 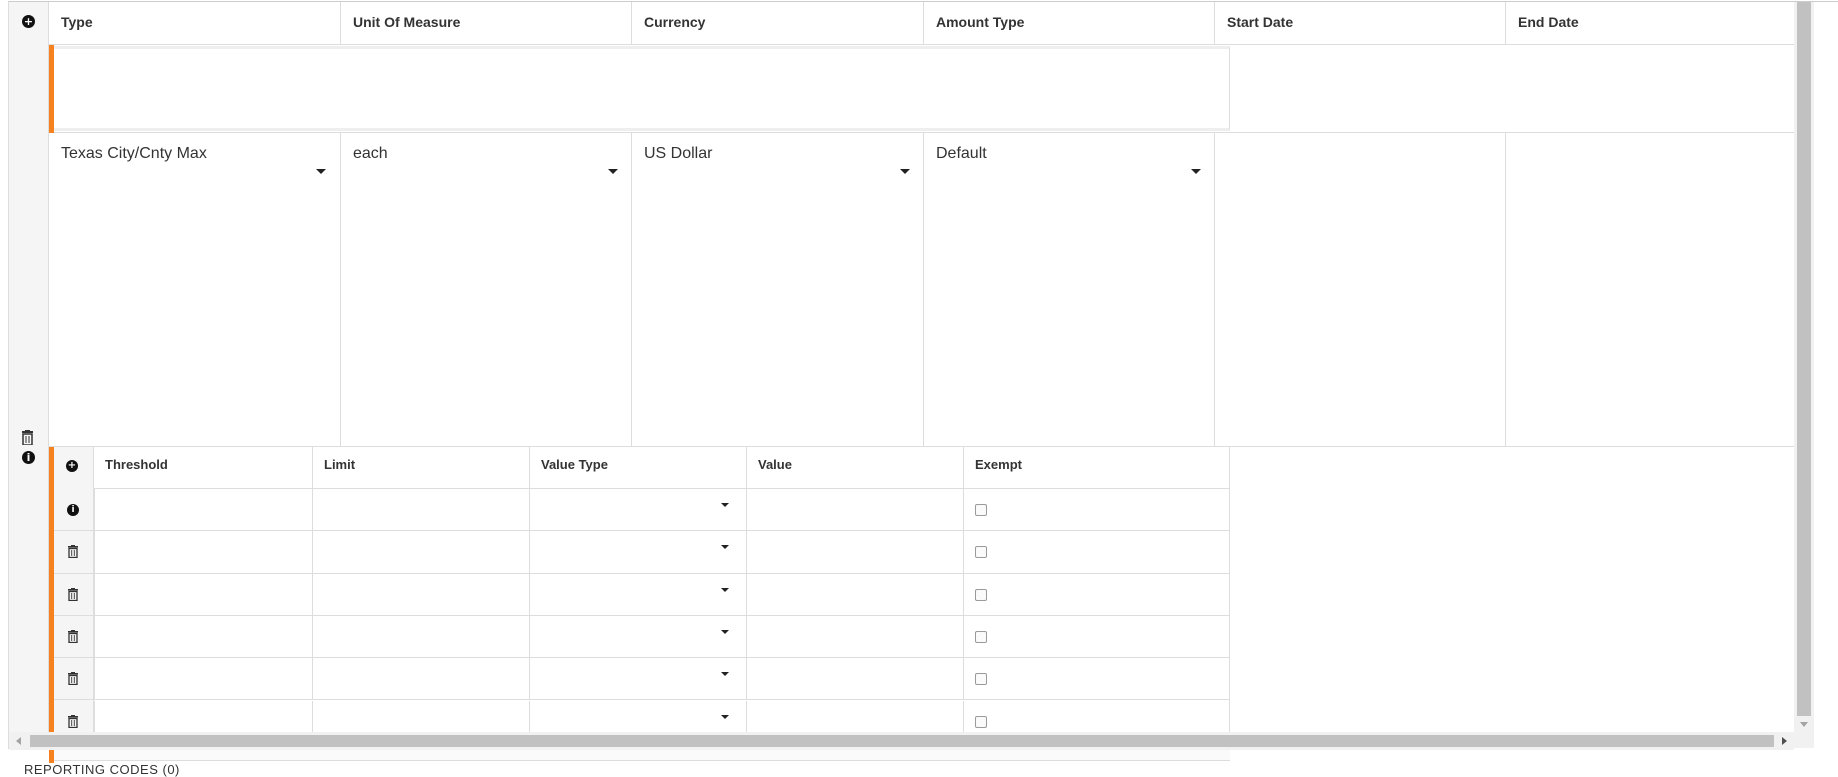 What do you see at coordinates (485, 290) in the screenshot?
I see `unit-of-measure-cell: each` at bounding box center [485, 290].